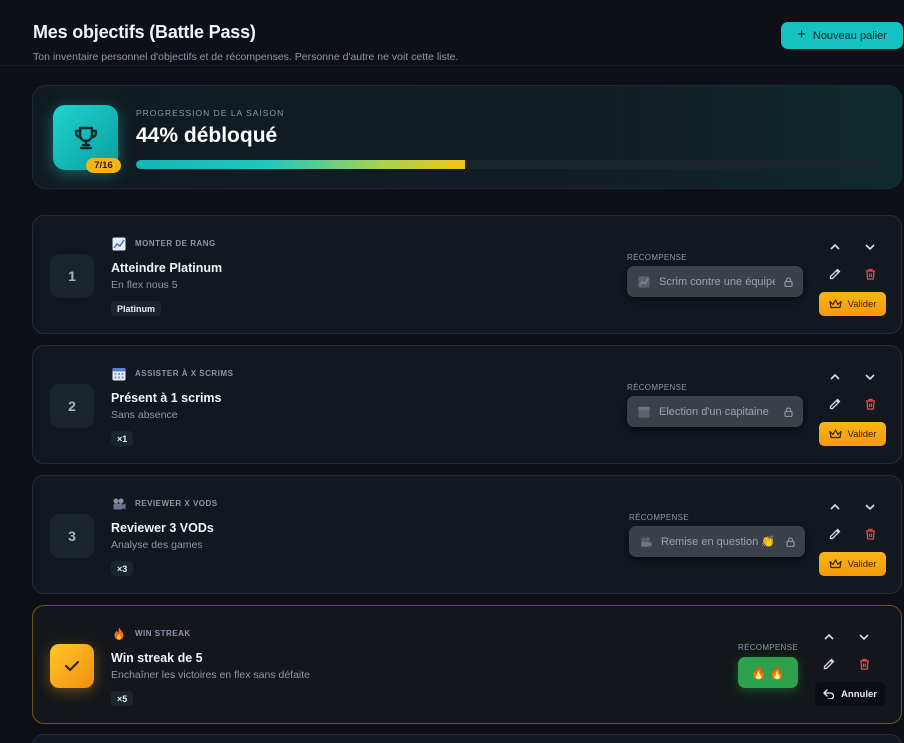  Describe the element at coordinates (859, 694) in the screenshot. I see `cancel-label: Annuler` at that location.